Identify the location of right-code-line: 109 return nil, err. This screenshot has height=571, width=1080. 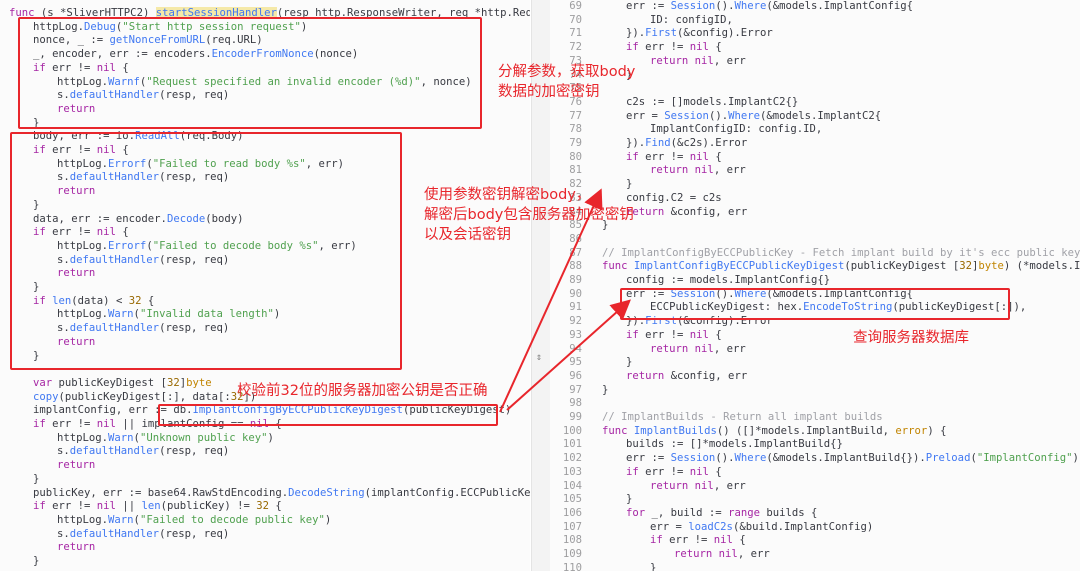
(660, 555).